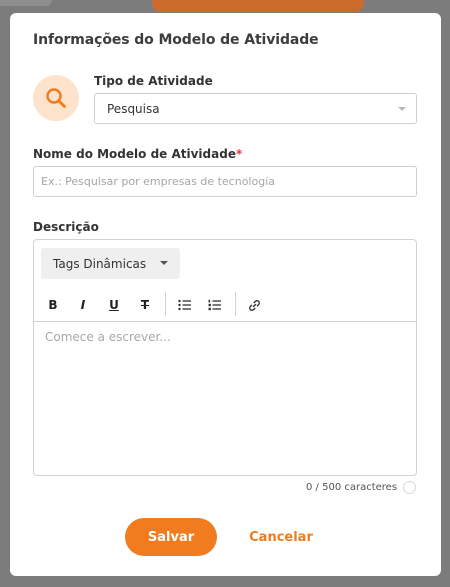  I want to click on bullet-list-button, so click(185, 305).